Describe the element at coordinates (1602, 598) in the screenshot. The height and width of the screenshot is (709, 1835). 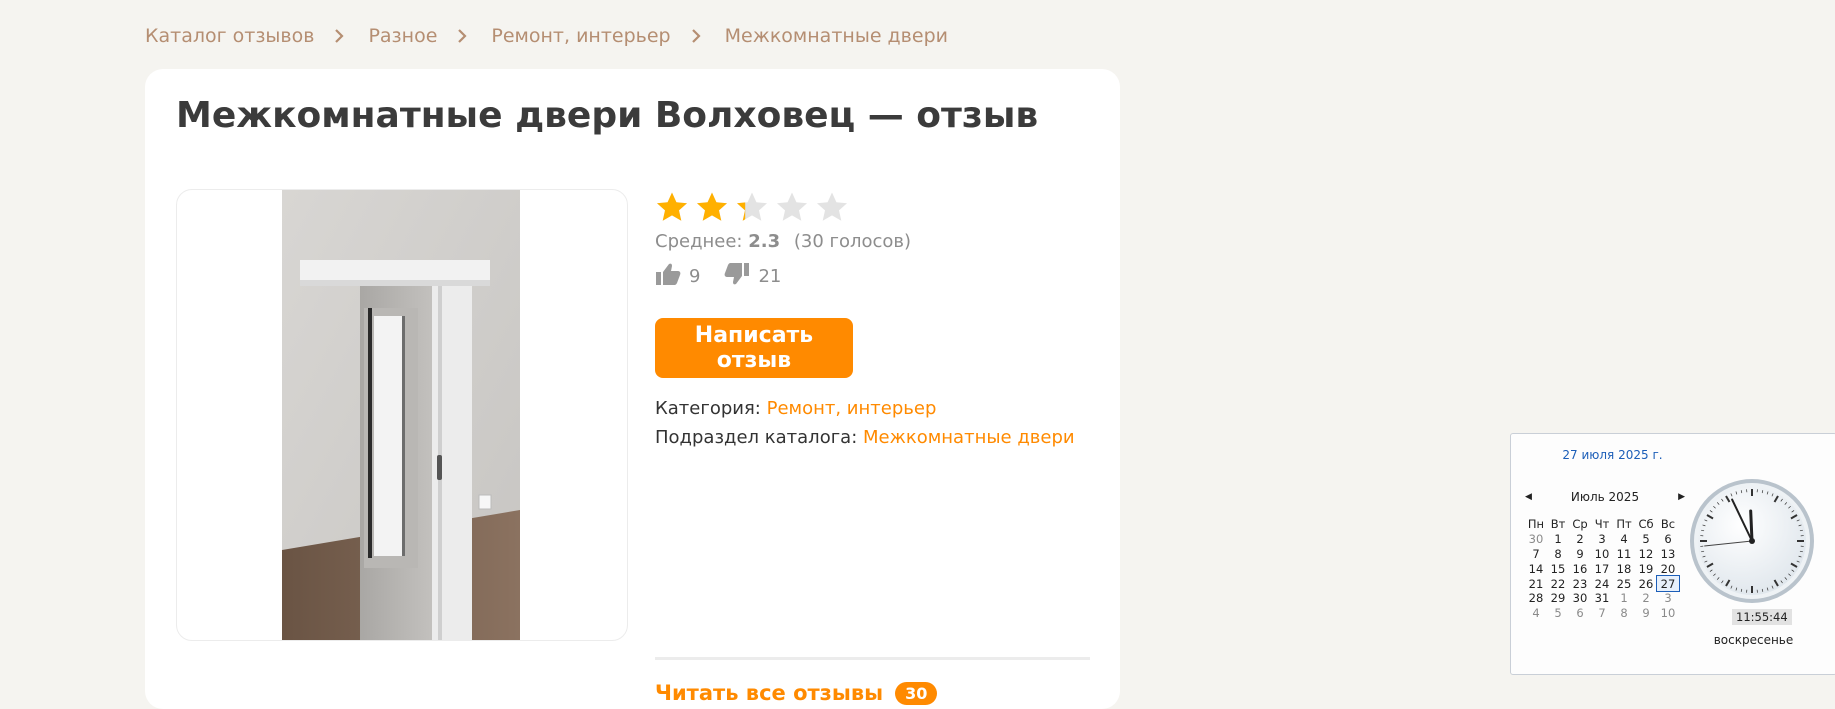
I see `calendar-day: 31` at that location.